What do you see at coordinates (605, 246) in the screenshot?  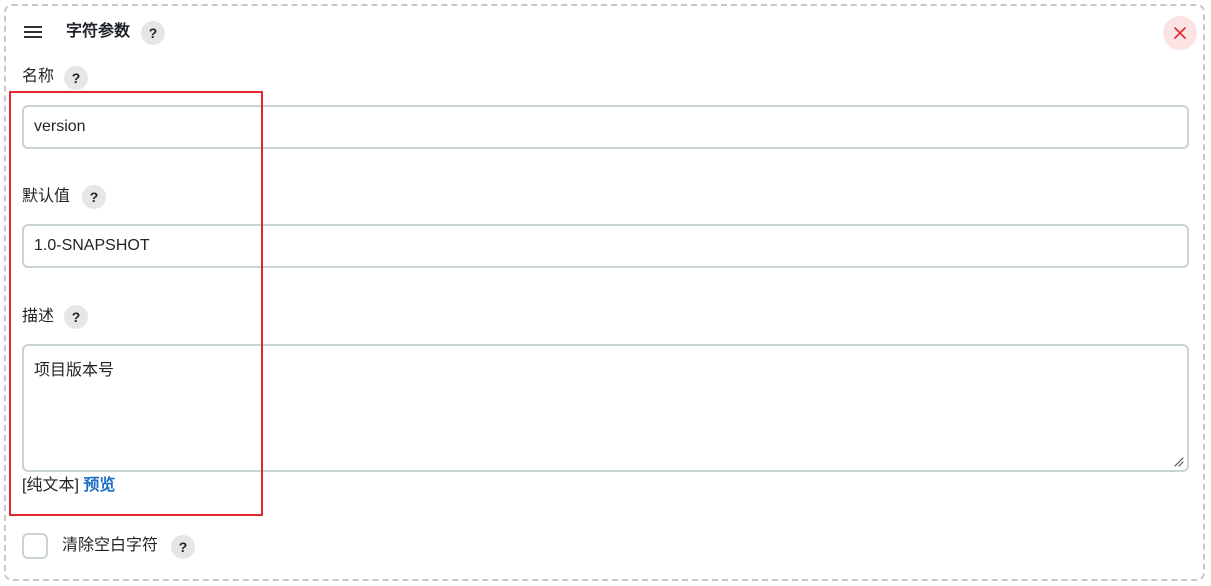 I see `default-value-input` at bounding box center [605, 246].